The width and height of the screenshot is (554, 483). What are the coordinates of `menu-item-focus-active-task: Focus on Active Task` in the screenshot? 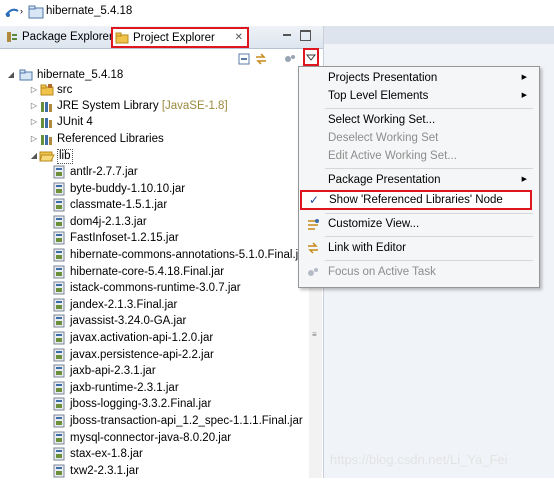 It's located at (418, 272).